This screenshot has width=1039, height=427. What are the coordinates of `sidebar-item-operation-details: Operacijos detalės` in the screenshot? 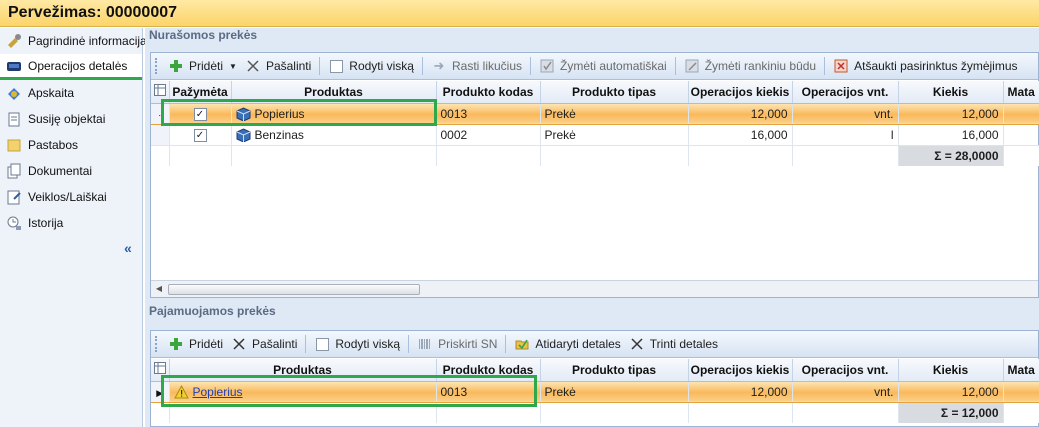 It's located at (71, 67).